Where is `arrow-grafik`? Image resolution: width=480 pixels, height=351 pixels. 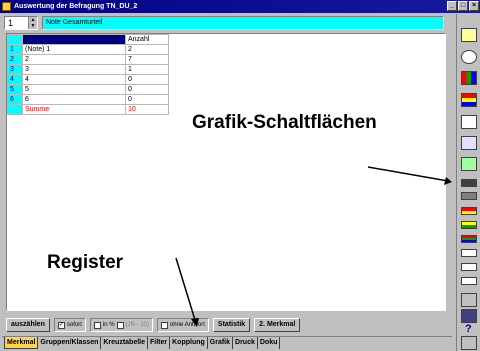 arrow-grafik is located at coordinates (408, 174).